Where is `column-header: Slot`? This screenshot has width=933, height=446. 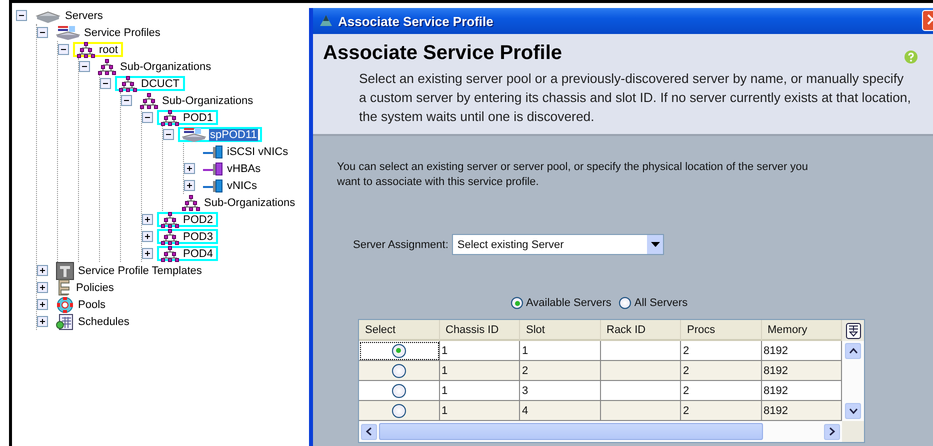 column-header: Slot is located at coordinates (560, 330).